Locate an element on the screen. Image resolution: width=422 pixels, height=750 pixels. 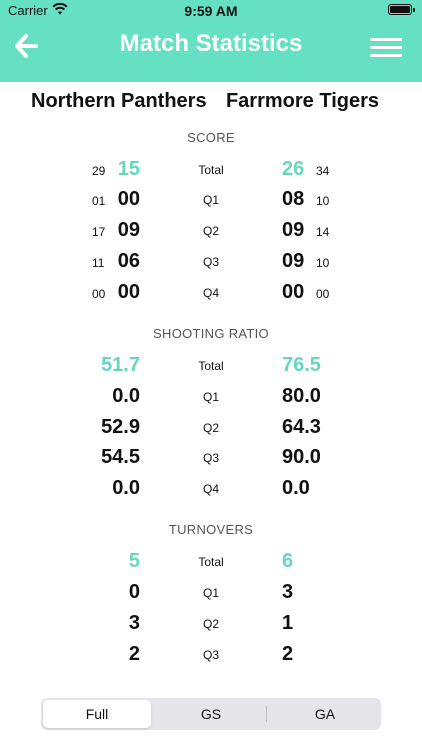
page-title: Match Statistics is located at coordinates (211, 43).